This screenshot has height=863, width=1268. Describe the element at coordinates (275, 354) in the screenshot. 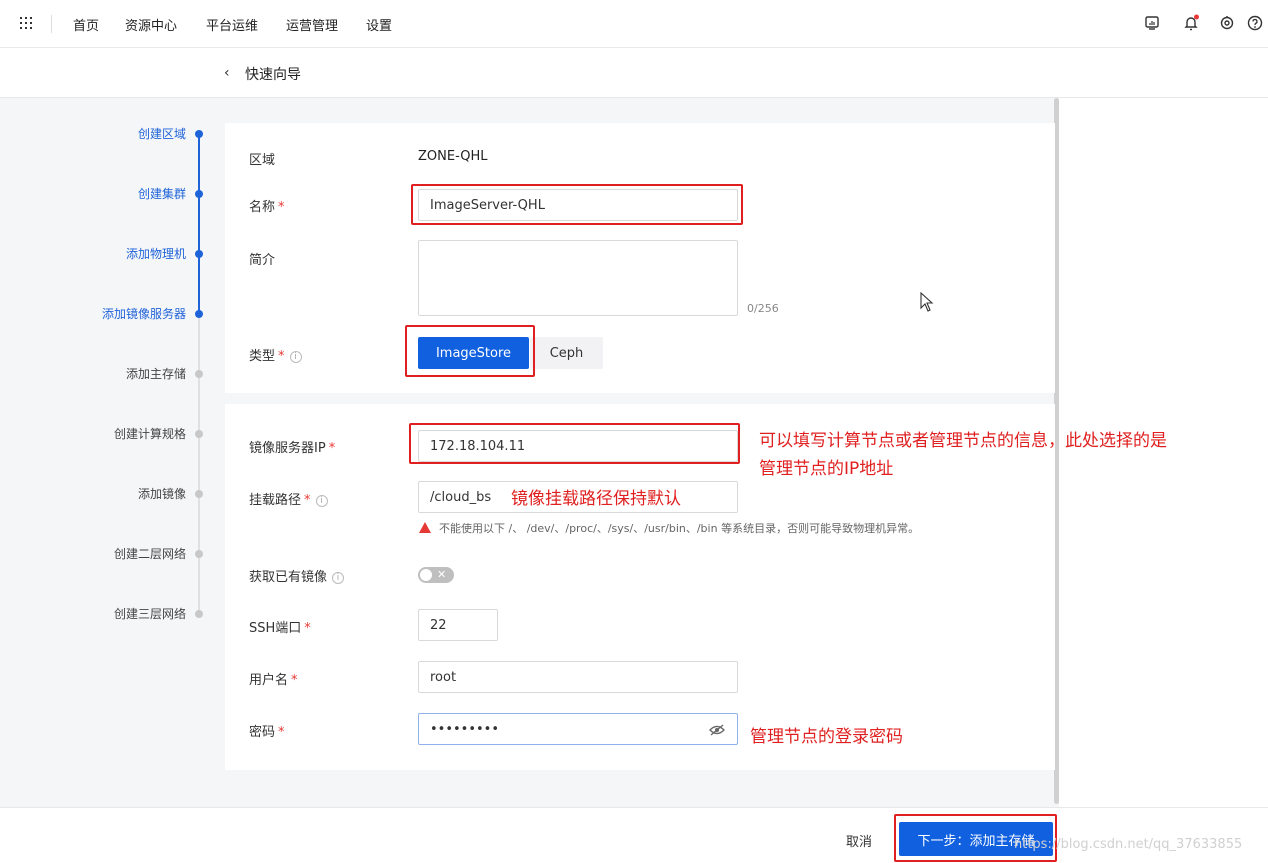

I see `type-label: 类型 * i` at that location.